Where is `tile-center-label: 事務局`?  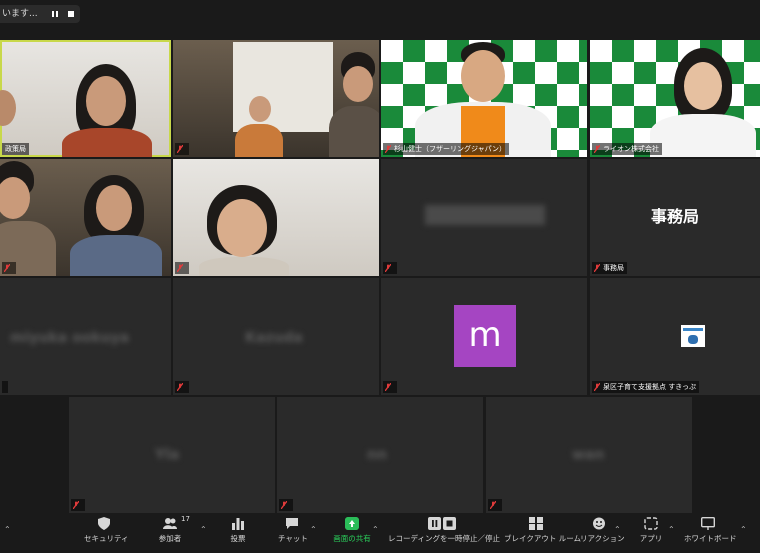 tile-center-label: 事務局 is located at coordinates (674, 216).